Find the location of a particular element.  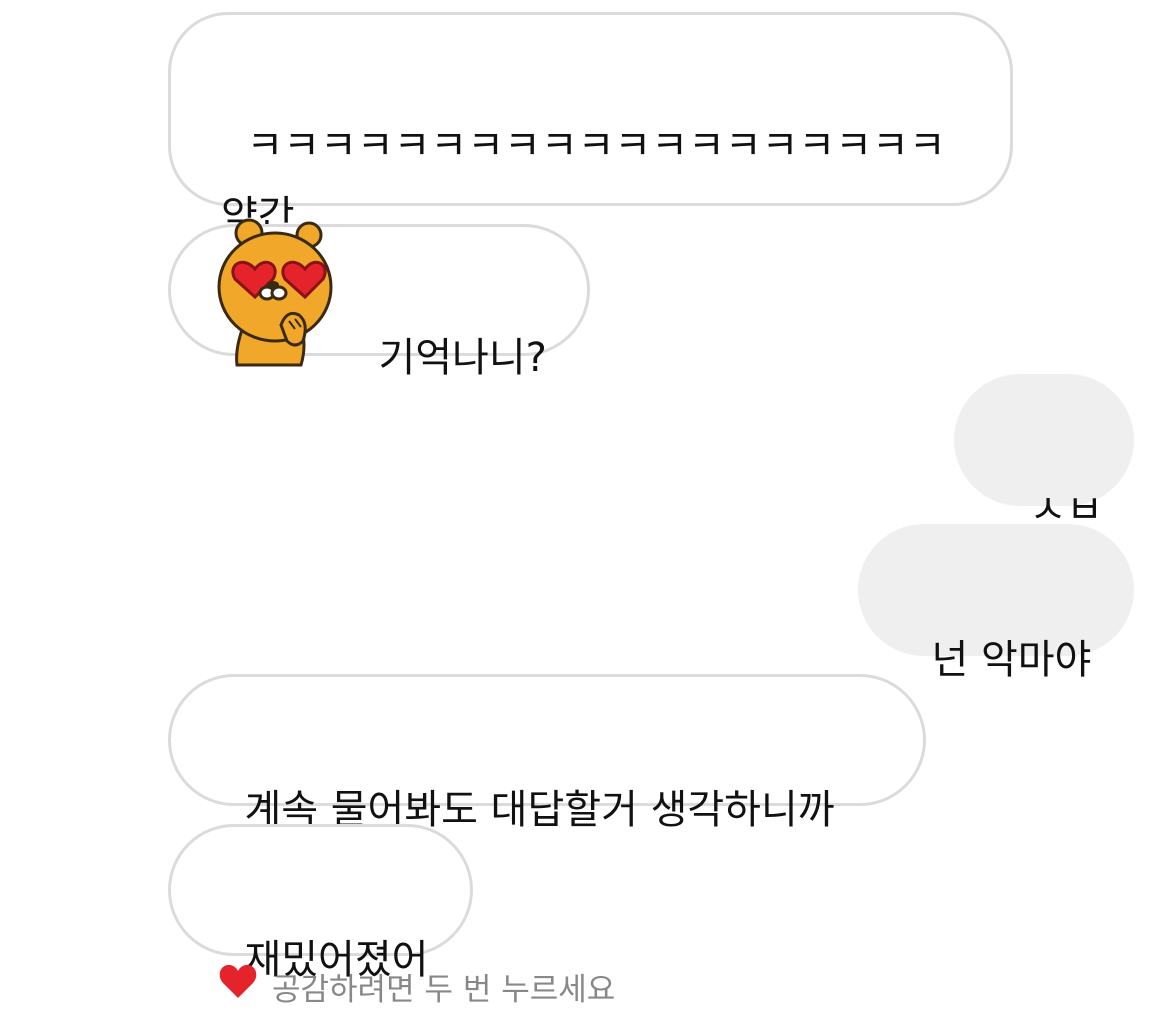

message-text: 기억나니? is located at coordinates (462, 358).